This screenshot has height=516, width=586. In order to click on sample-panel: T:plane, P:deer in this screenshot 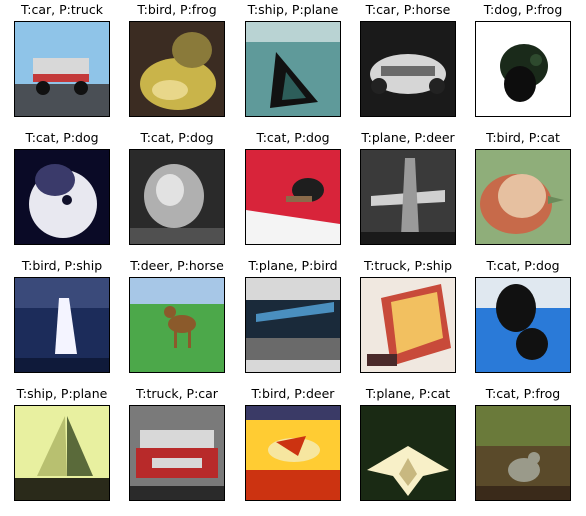, I will do `click(408, 188)`.